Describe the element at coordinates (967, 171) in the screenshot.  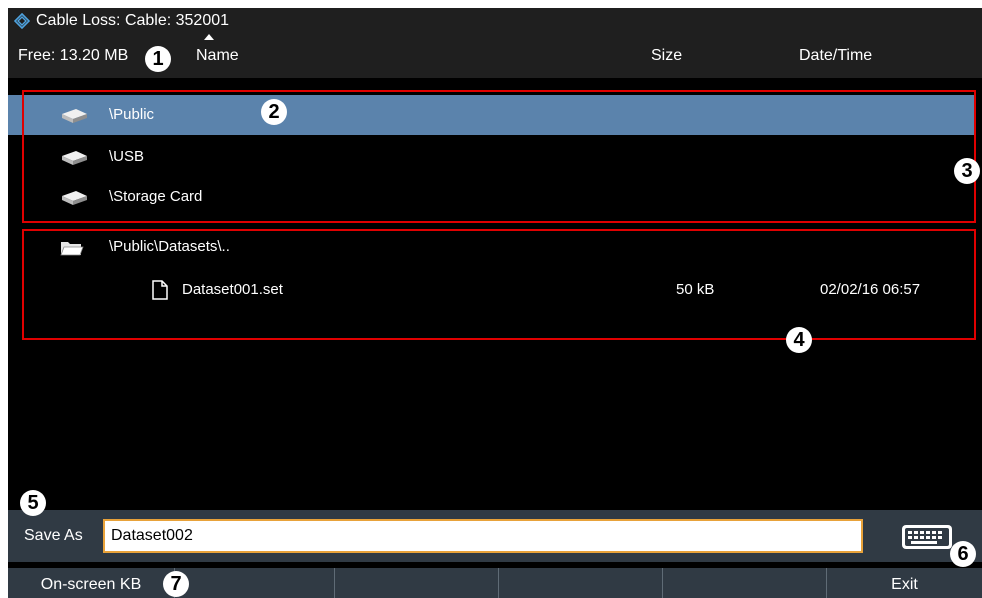
I see `callout-3: 3` at that location.